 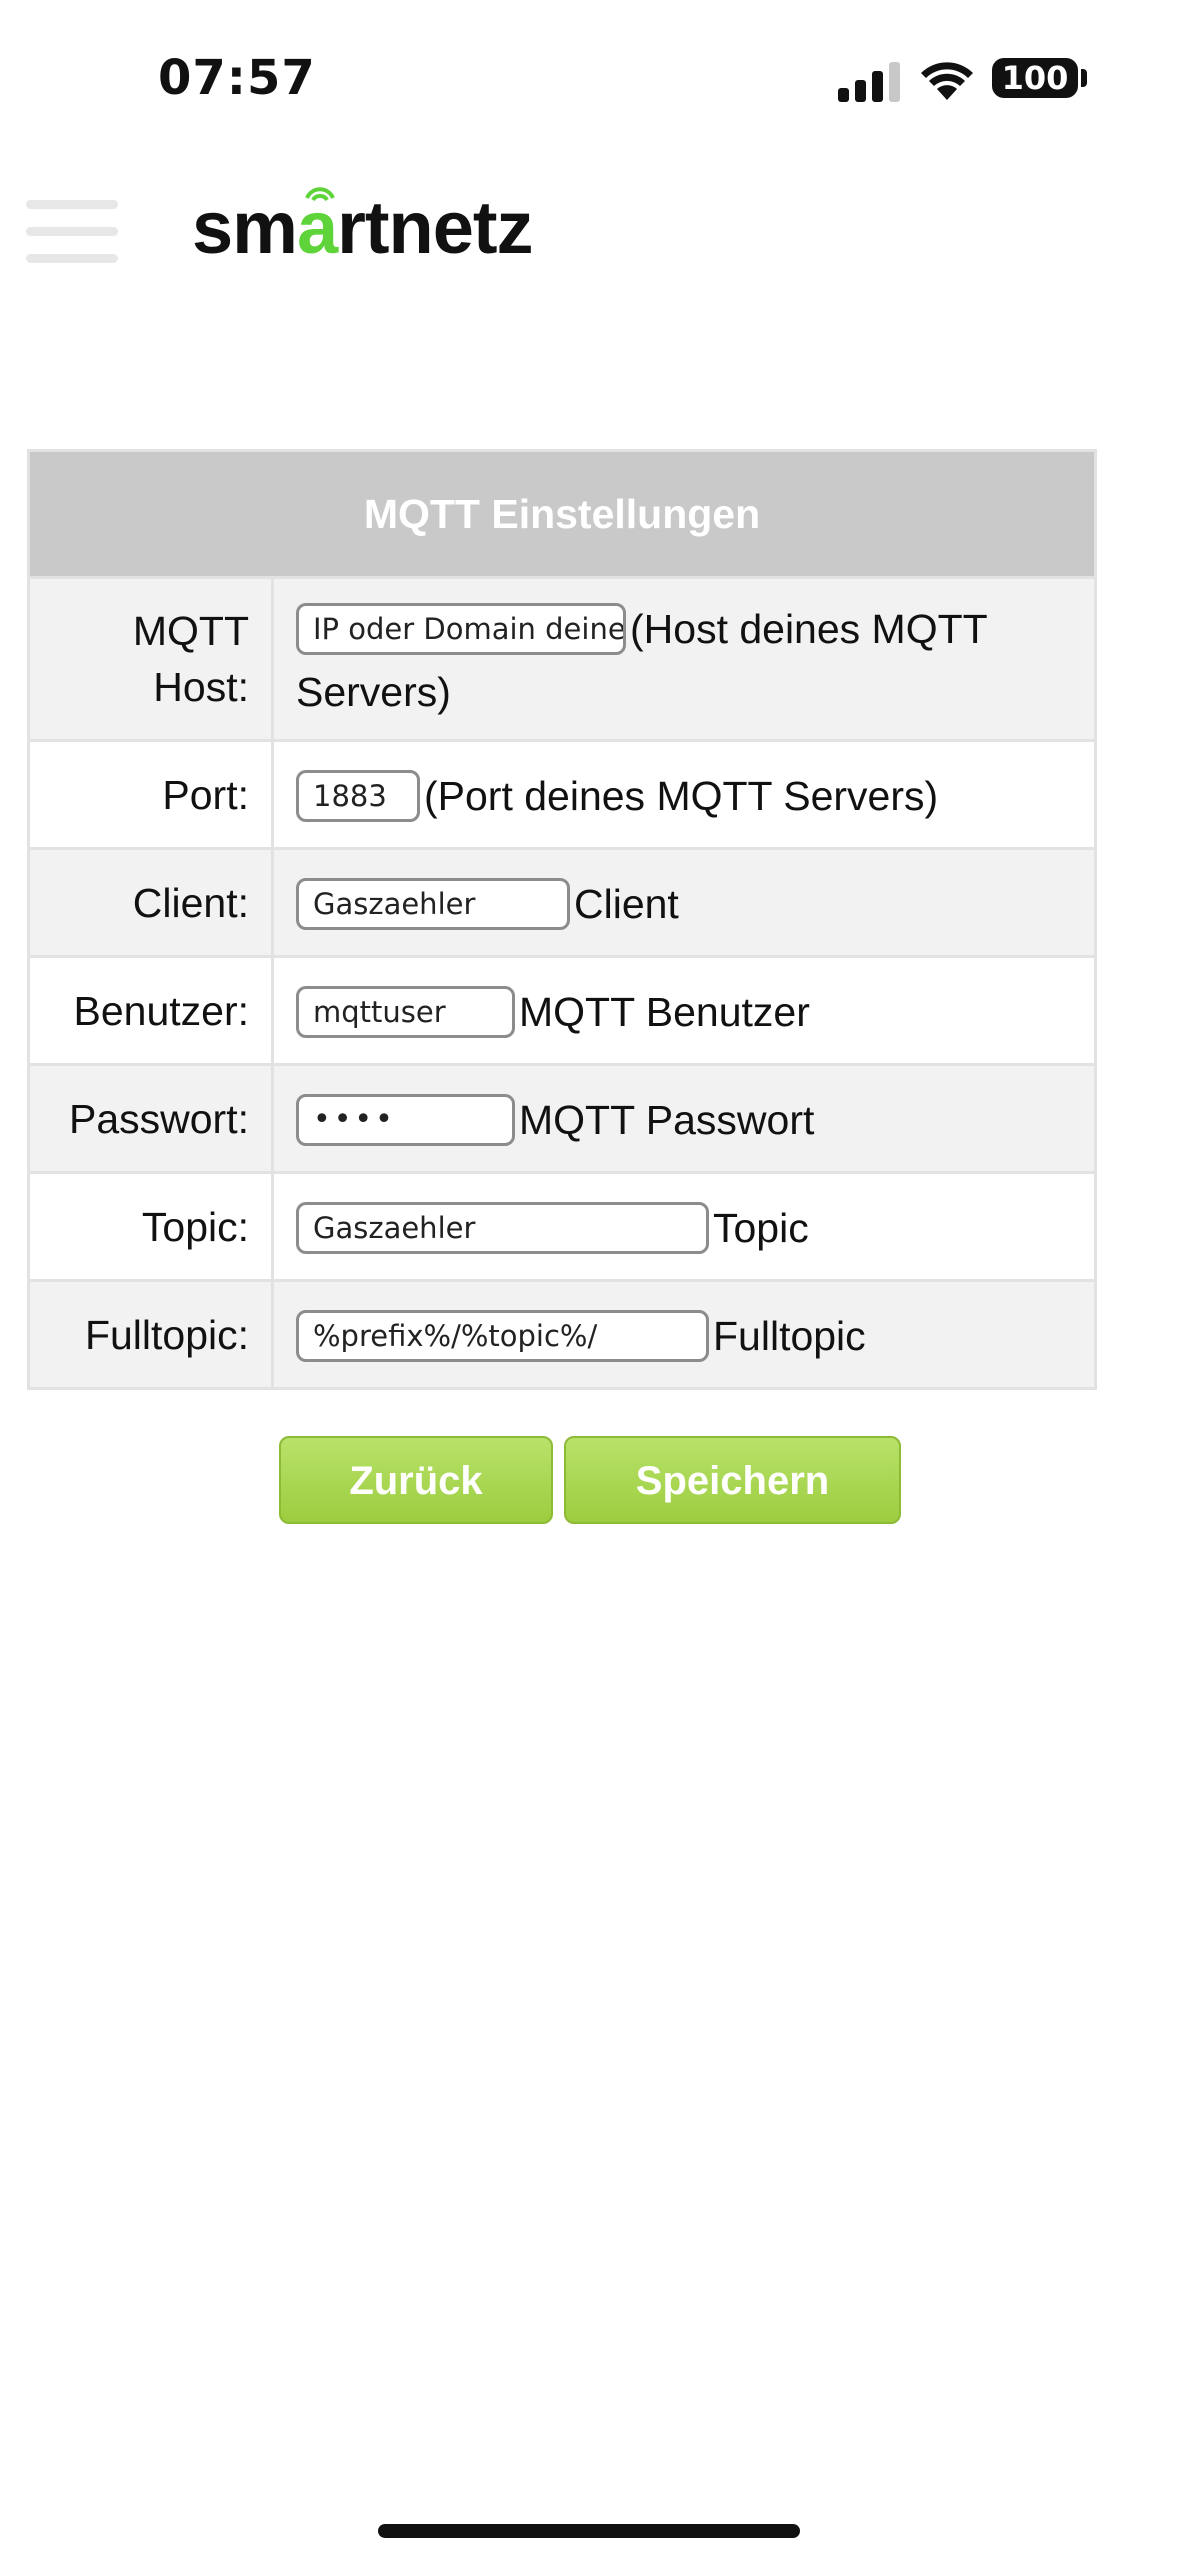 What do you see at coordinates (667, 1120) in the screenshot?
I see `passwort-description: MQTT Passwort` at bounding box center [667, 1120].